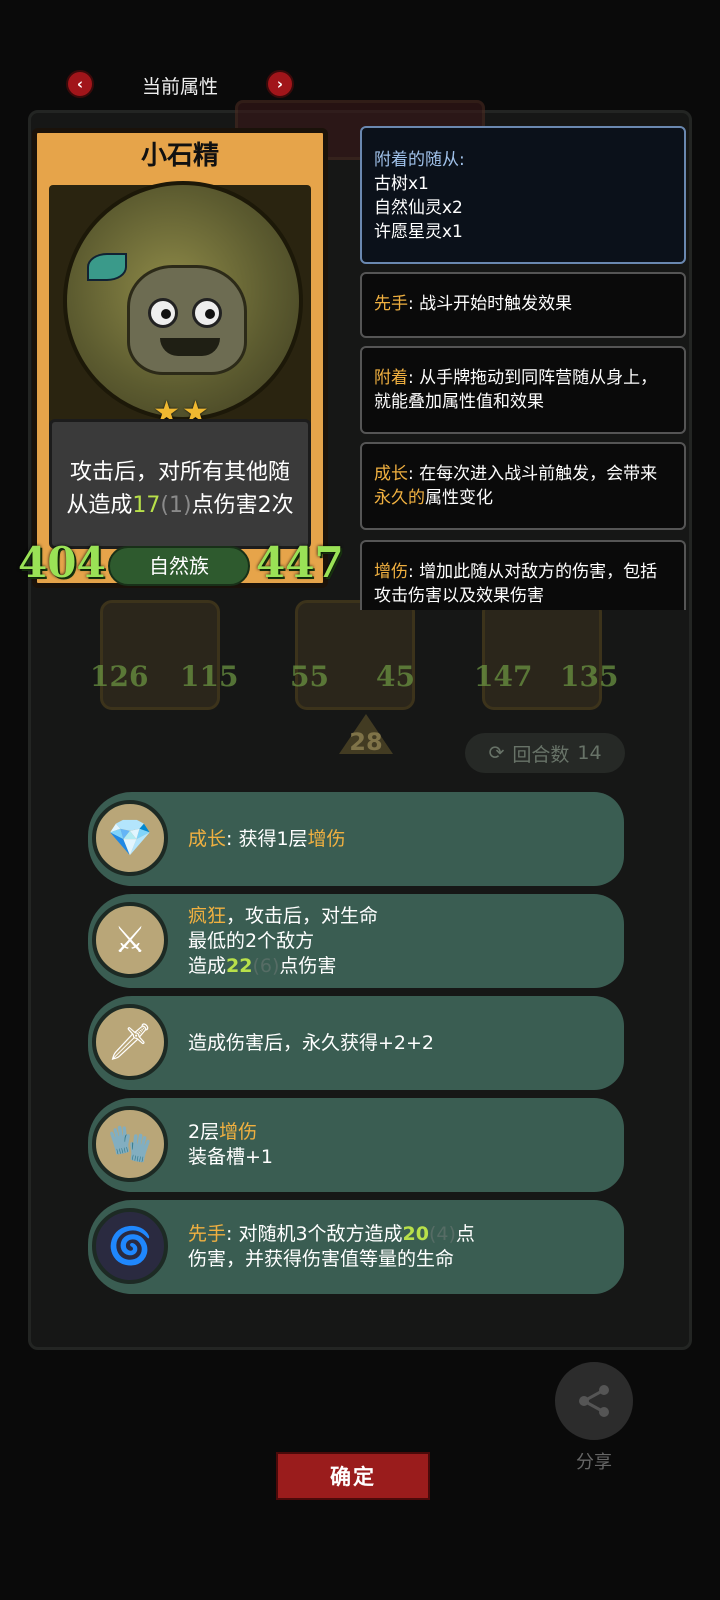 The image size is (720, 1600). What do you see at coordinates (503, 676) in the screenshot?
I see `bg-atk-3: 147` at bounding box center [503, 676].